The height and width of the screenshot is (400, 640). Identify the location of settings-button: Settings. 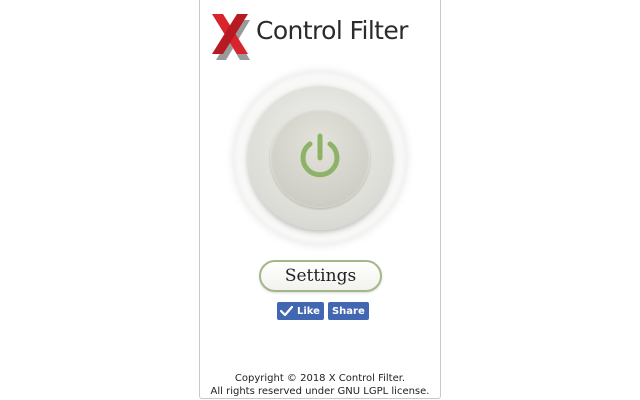
(320, 276).